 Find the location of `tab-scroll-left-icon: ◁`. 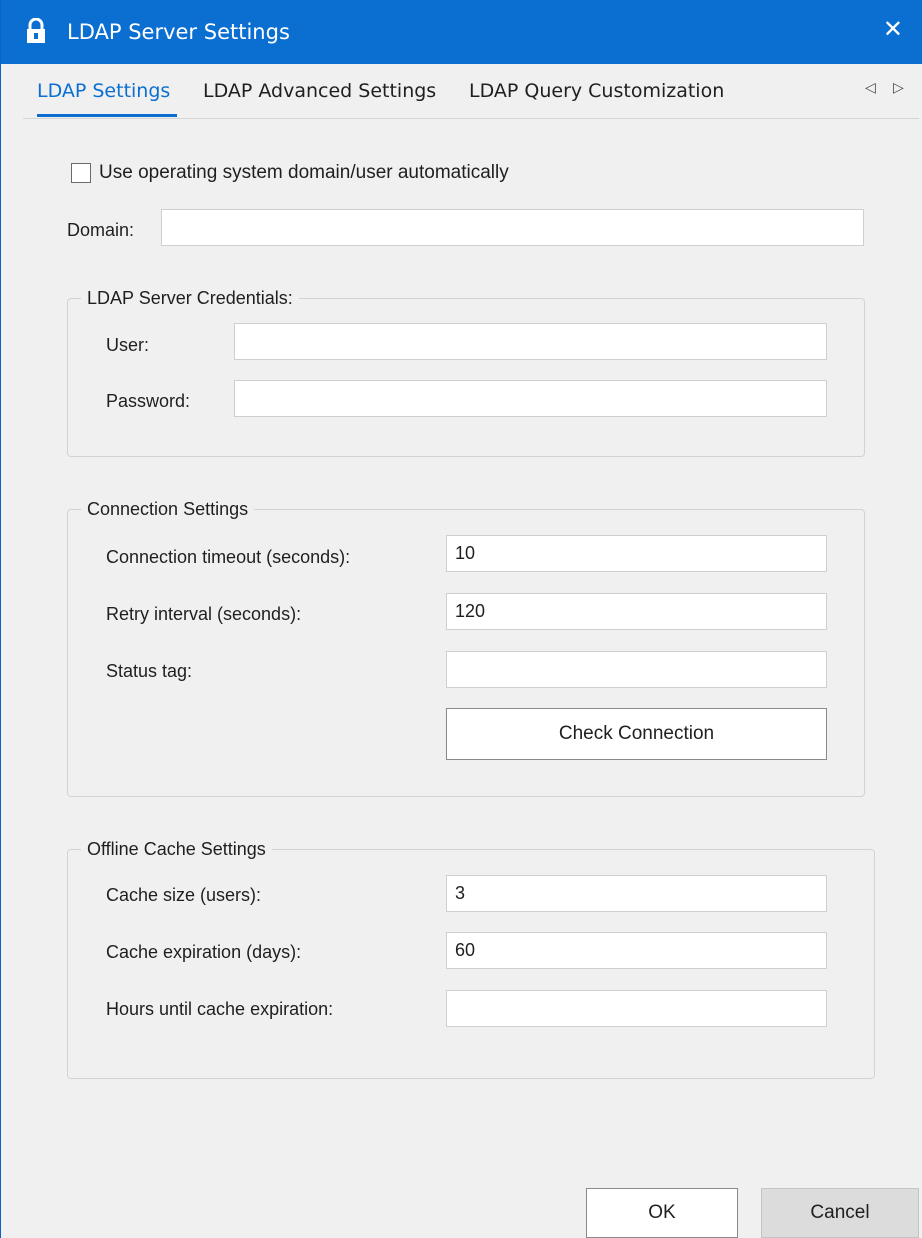

tab-scroll-left-icon: ◁ is located at coordinates (870, 88).